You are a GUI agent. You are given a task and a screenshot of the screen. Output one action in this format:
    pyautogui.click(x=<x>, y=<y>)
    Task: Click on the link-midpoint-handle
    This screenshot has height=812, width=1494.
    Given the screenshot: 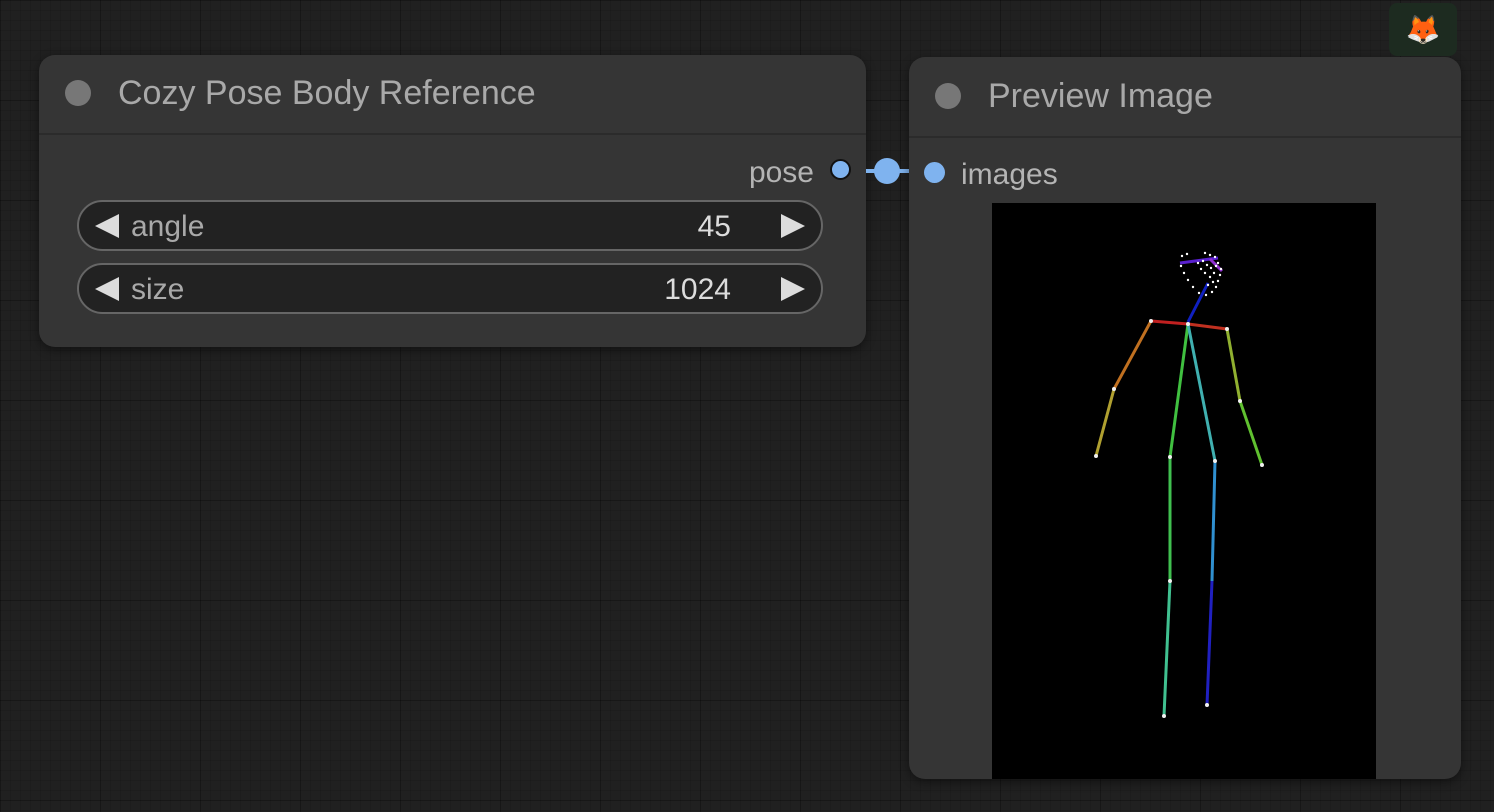 What is the action you would take?
    pyautogui.click(x=887, y=171)
    